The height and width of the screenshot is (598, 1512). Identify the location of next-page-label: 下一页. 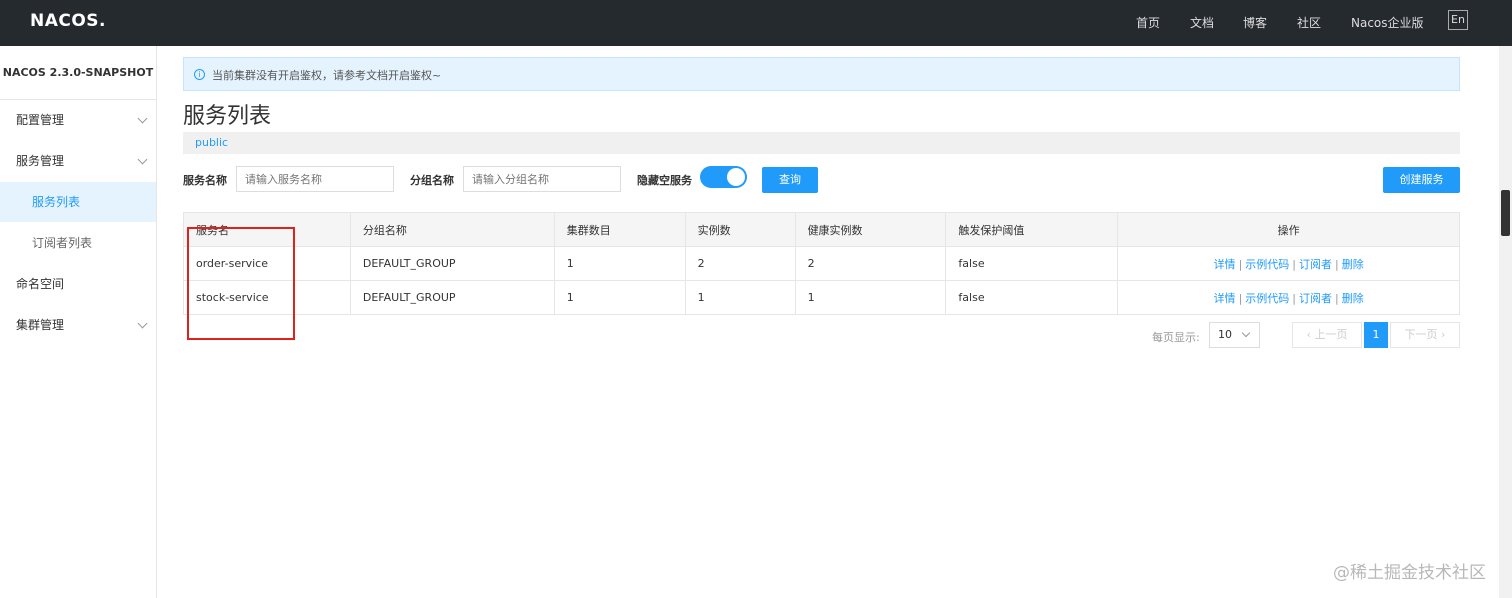
(1421, 334).